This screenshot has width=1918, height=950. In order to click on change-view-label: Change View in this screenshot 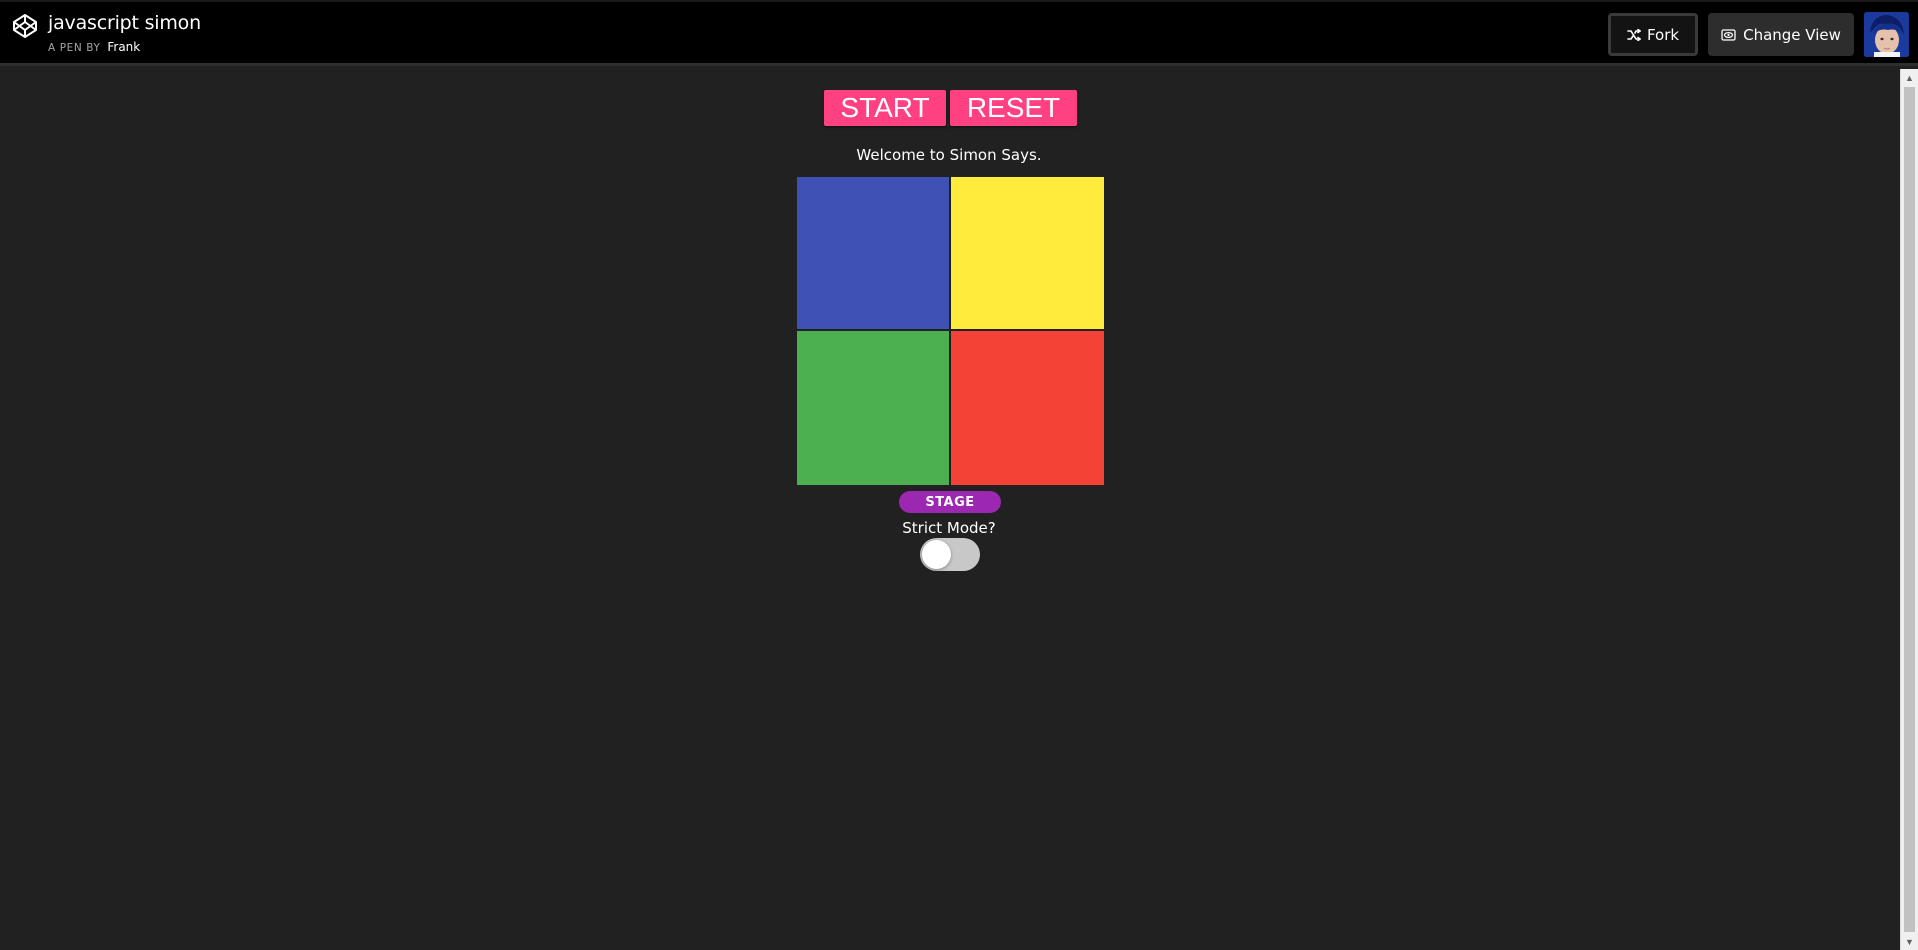, I will do `click(1792, 34)`.